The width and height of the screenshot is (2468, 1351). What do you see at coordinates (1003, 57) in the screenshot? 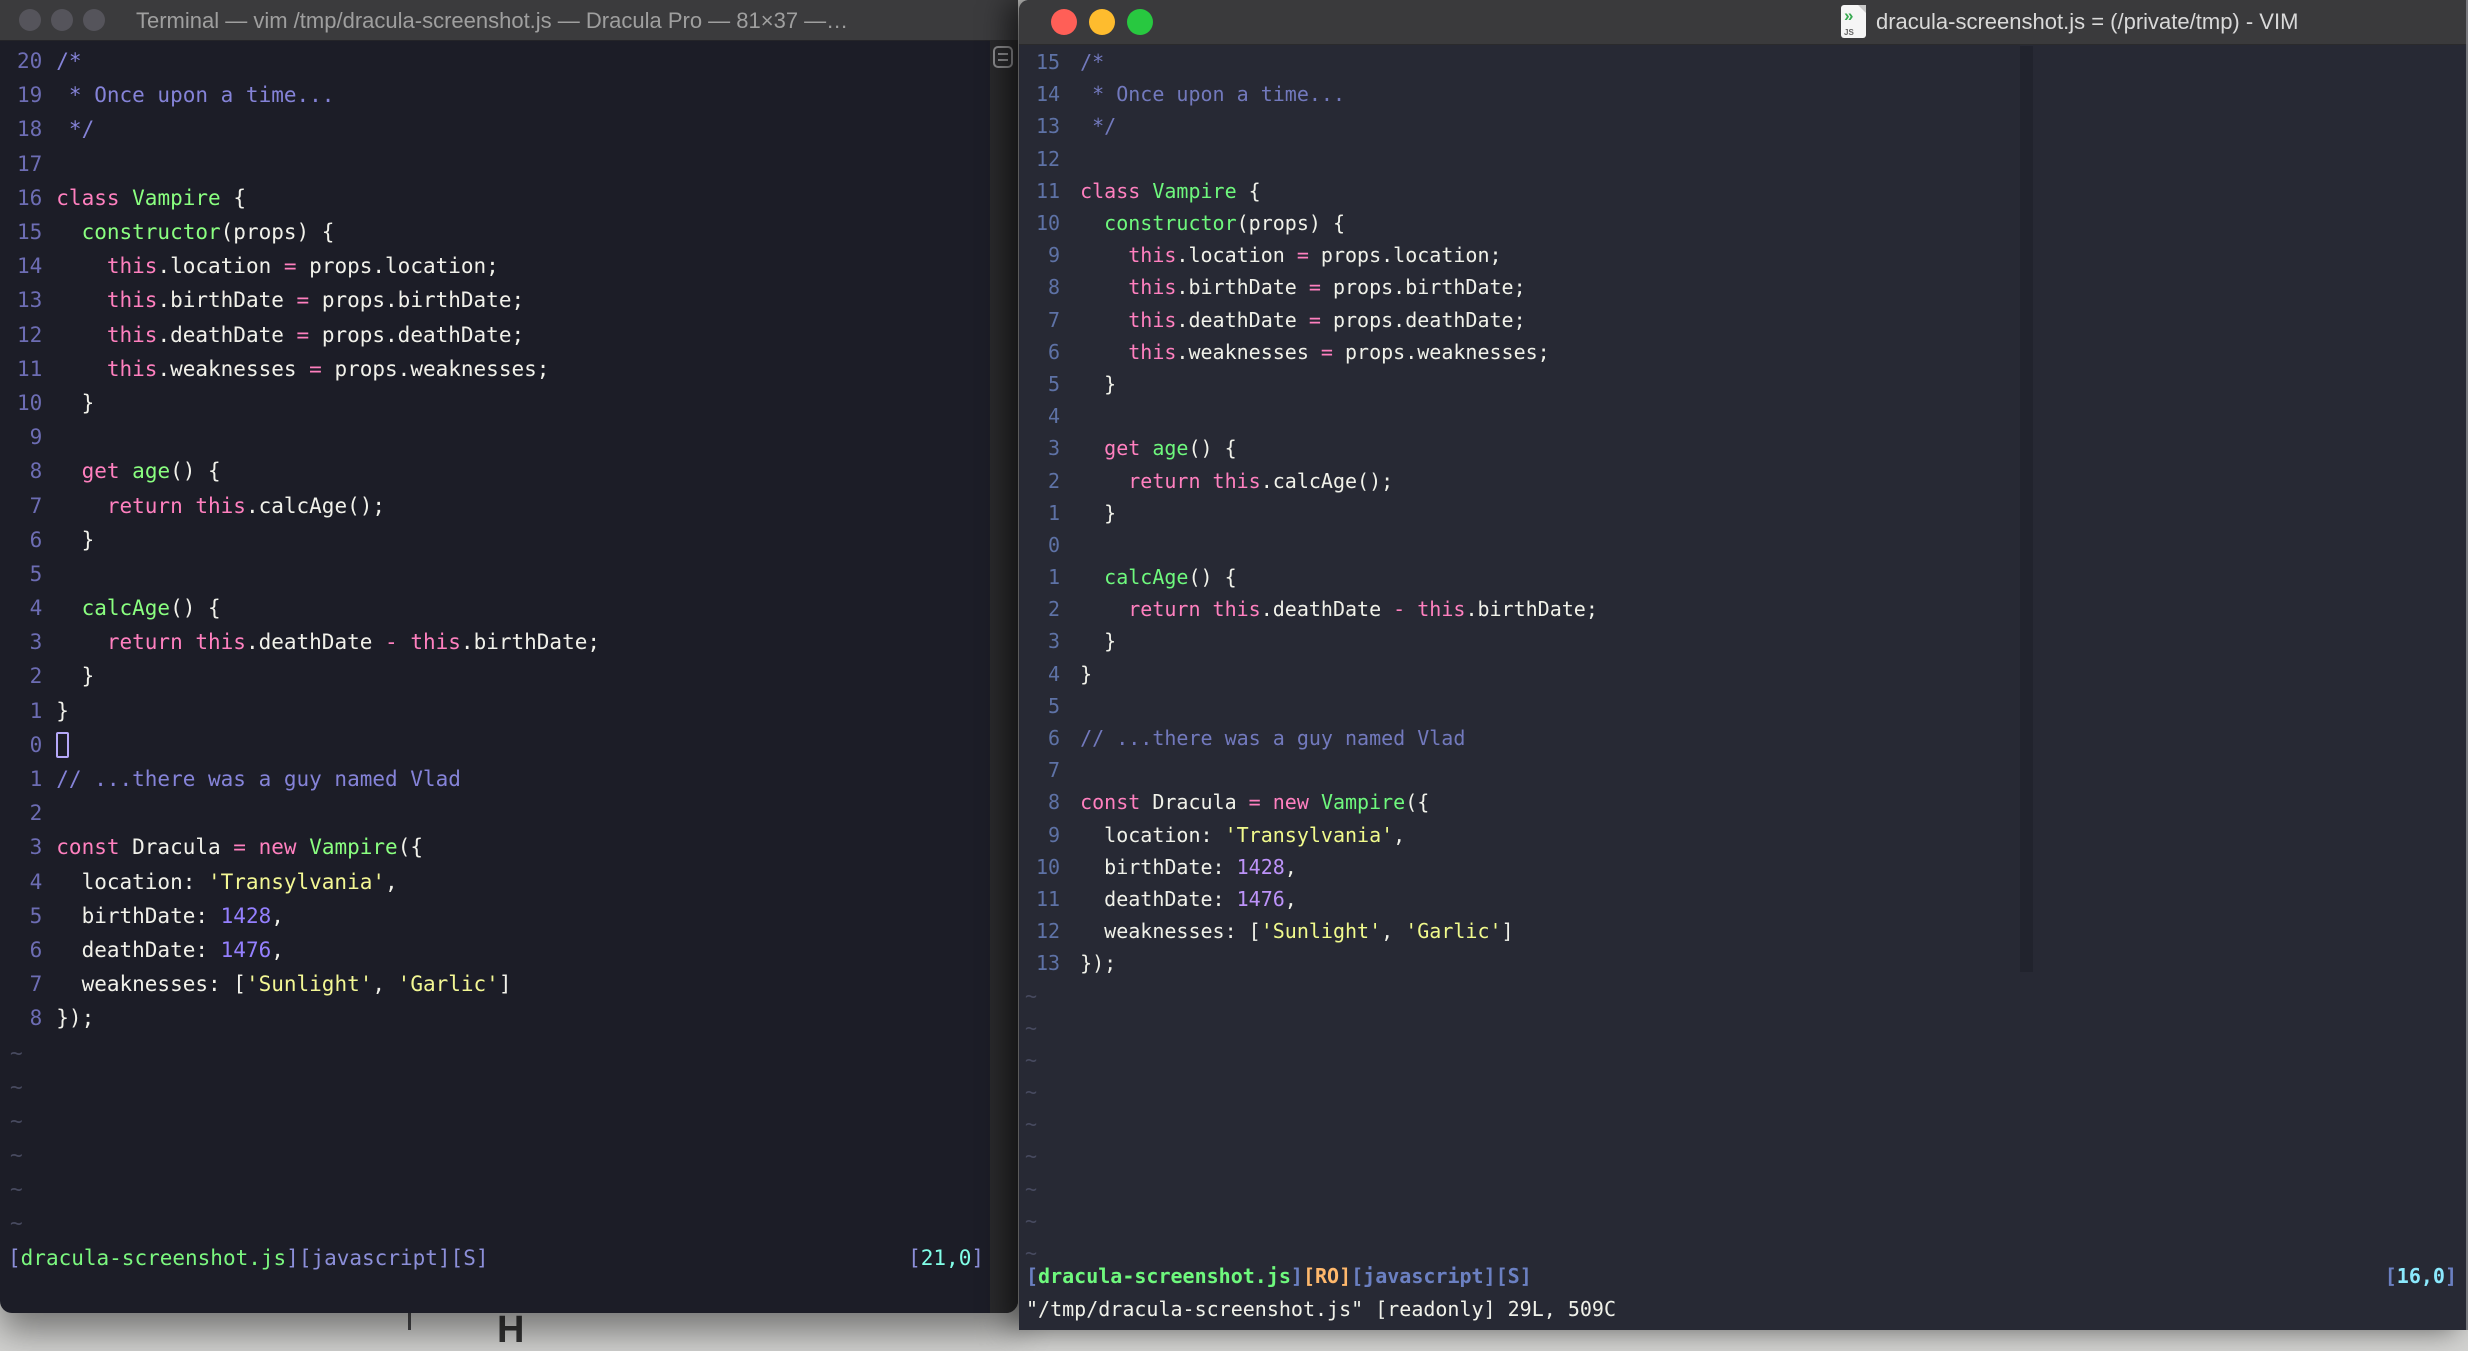
I see `split-pane-button` at bounding box center [1003, 57].